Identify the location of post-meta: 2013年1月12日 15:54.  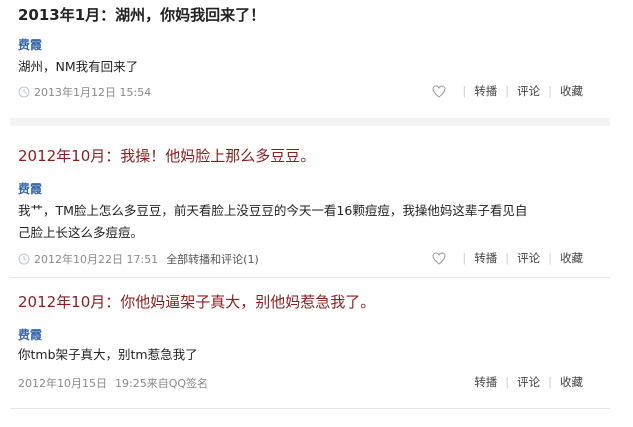
(84, 92).